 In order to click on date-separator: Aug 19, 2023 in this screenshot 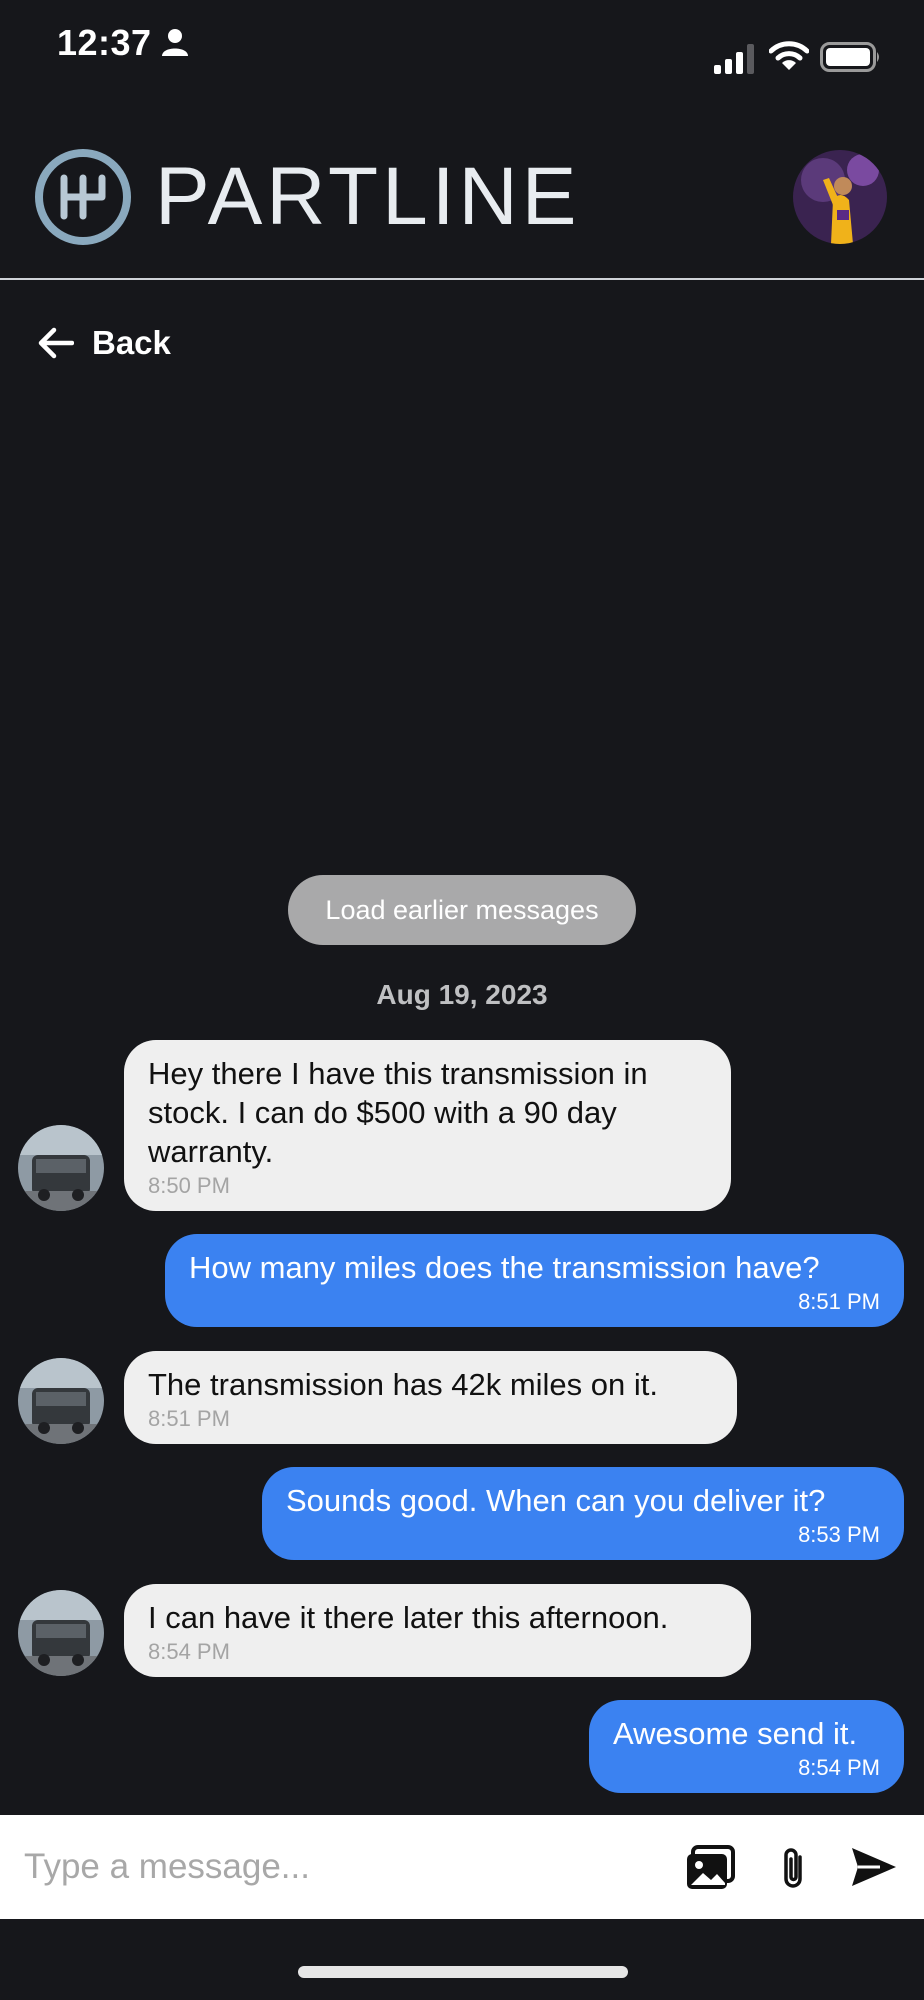, I will do `click(462, 994)`.